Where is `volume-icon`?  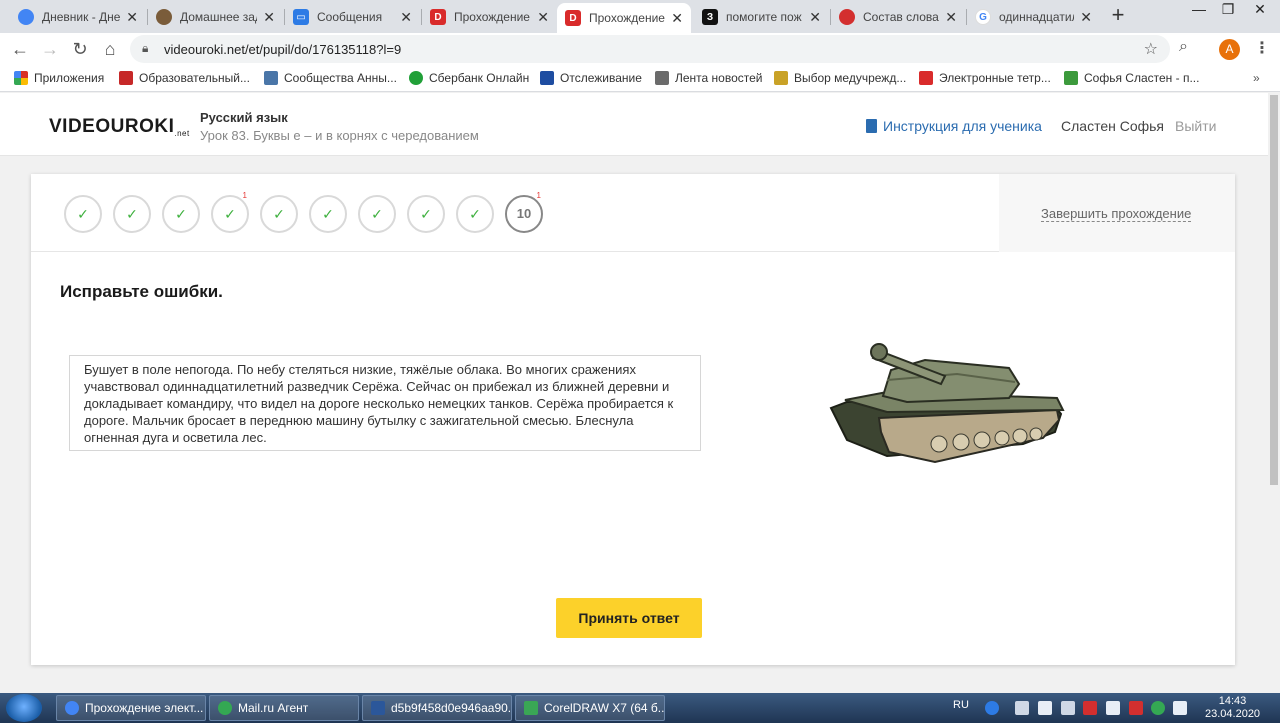
volume-icon is located at coordinates (1113, 708).